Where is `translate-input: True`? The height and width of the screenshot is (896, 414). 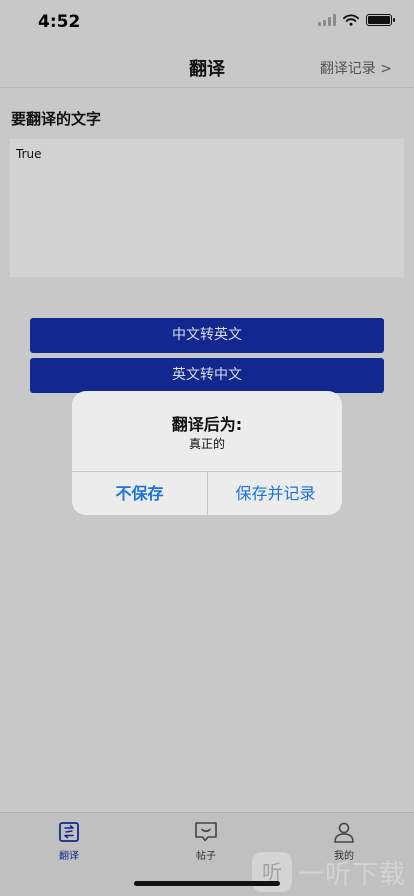 translate-input: True is located at coordinates (207, 208).